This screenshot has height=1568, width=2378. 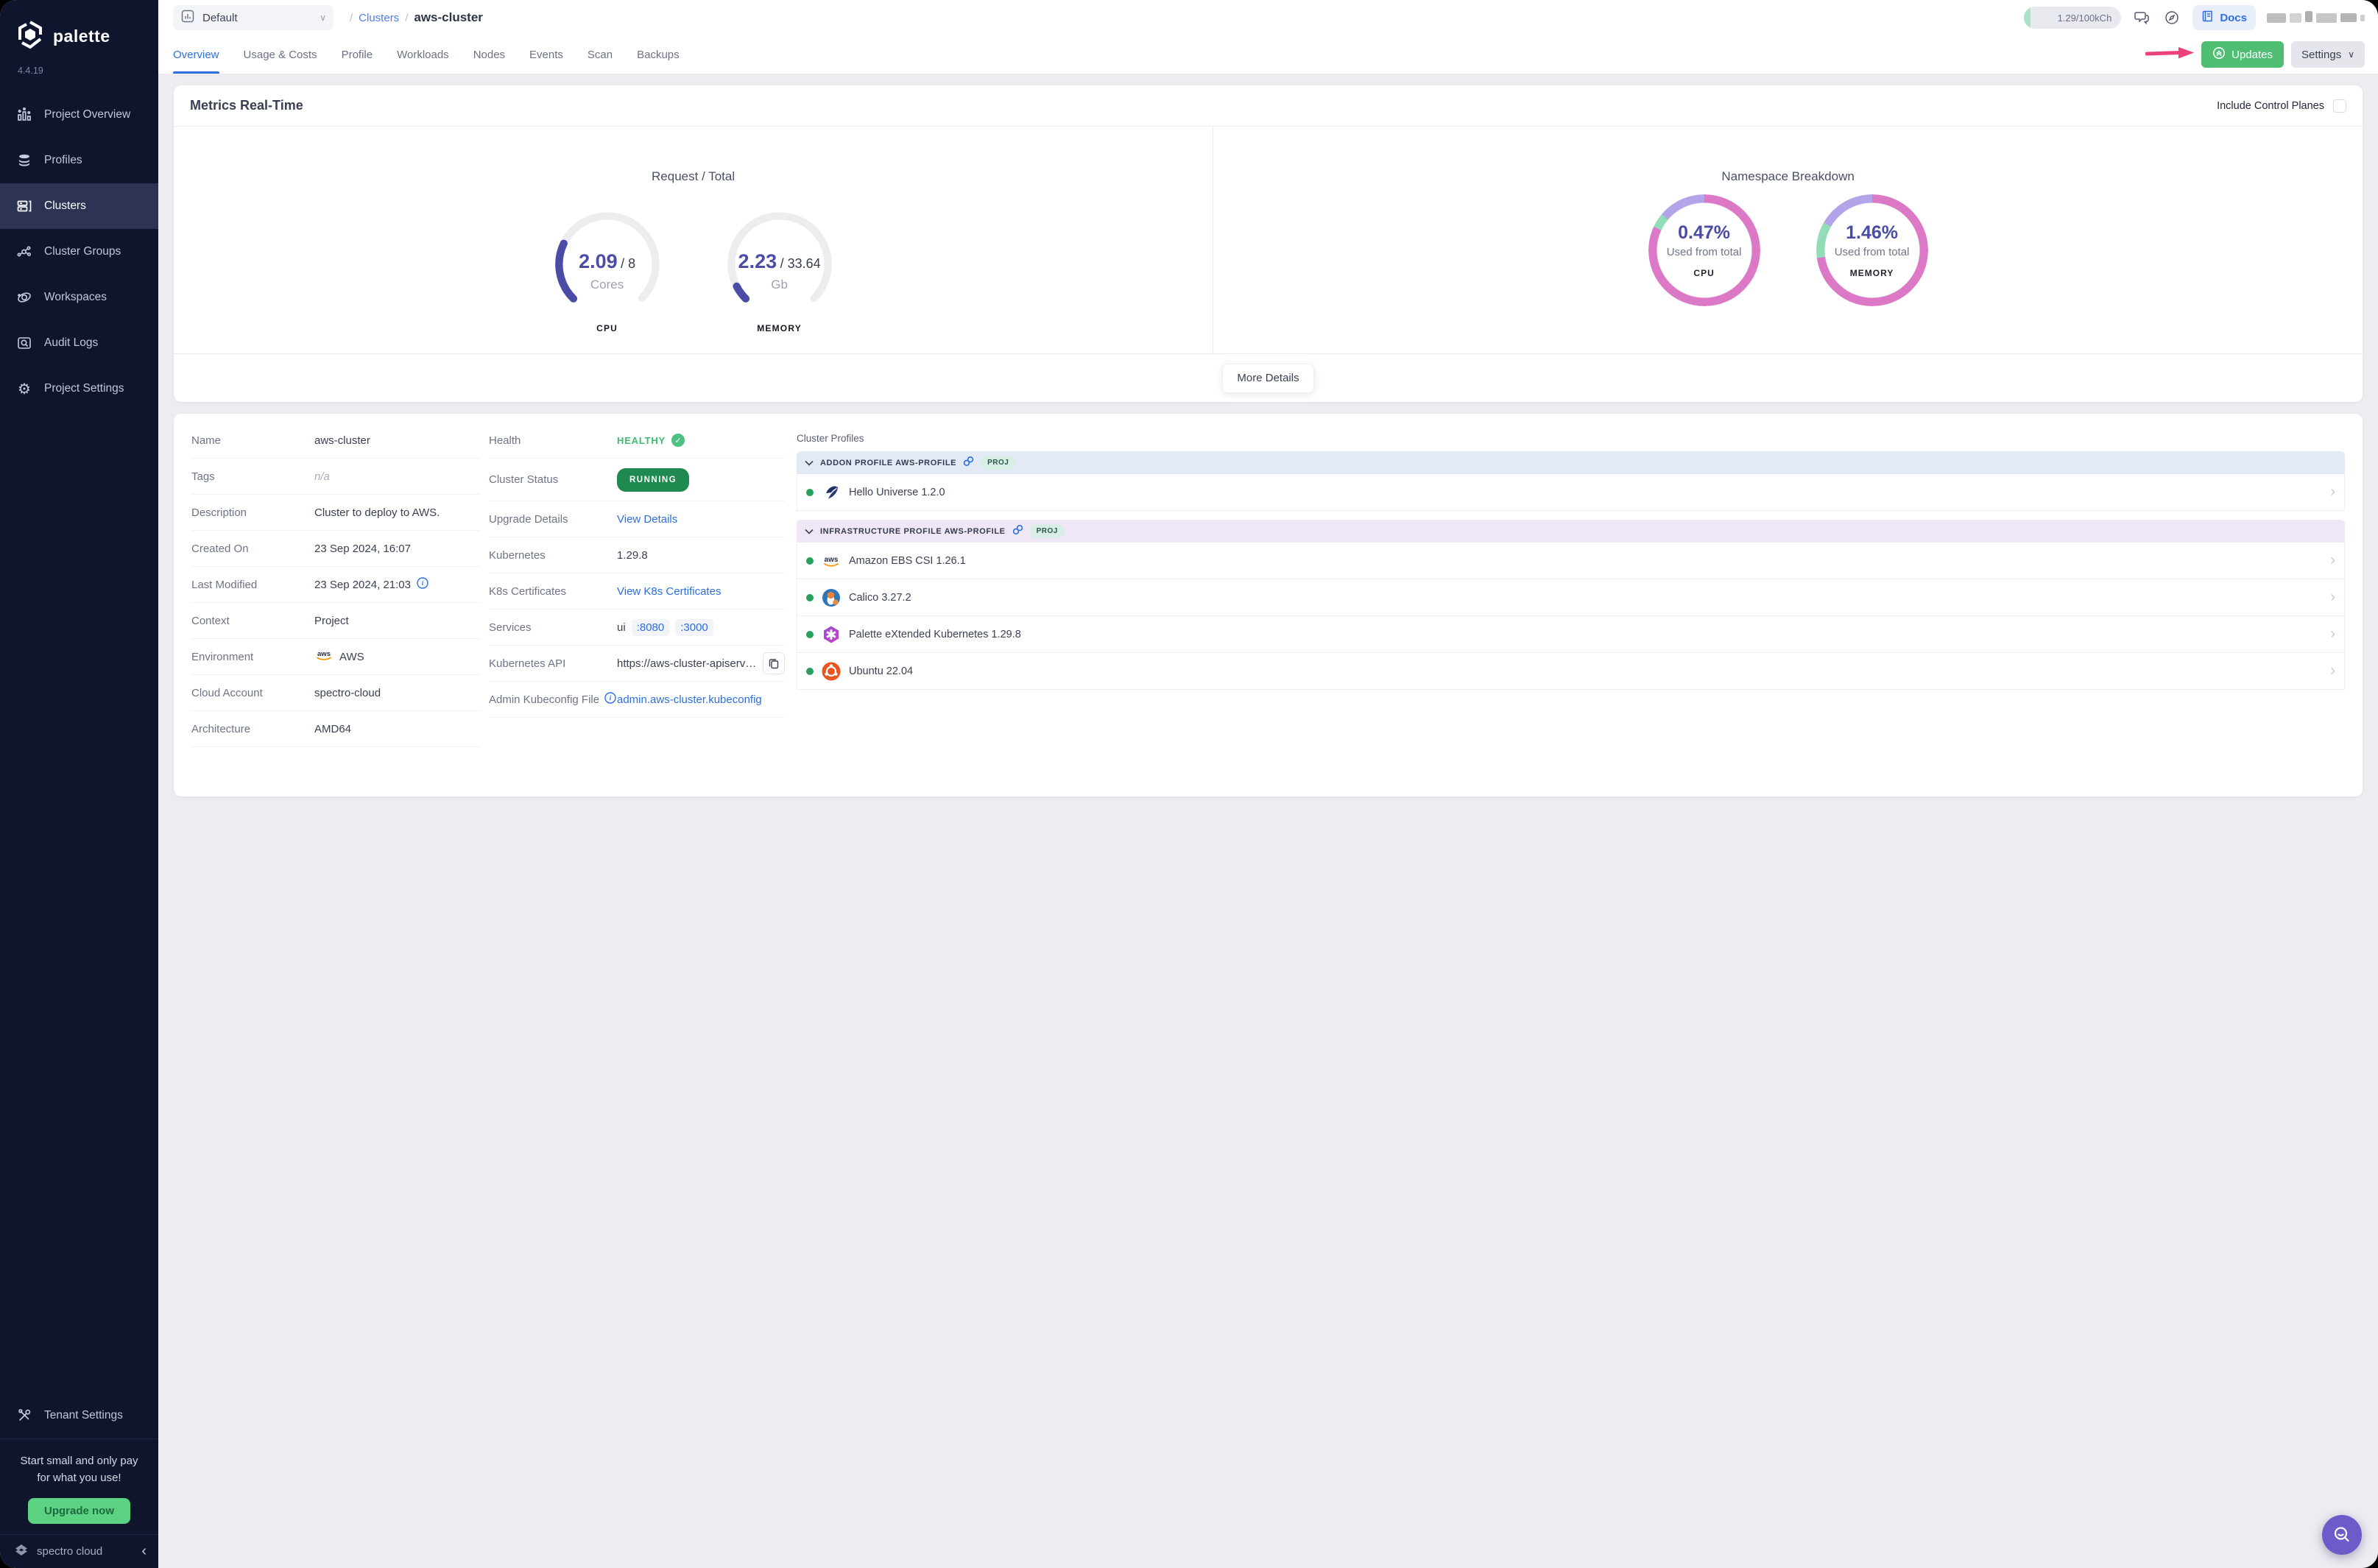 What do you see at coordinates (641, 440) in the screenshot?
I see `health-status-text: HEALTHY` at bounding box center [641, 440].